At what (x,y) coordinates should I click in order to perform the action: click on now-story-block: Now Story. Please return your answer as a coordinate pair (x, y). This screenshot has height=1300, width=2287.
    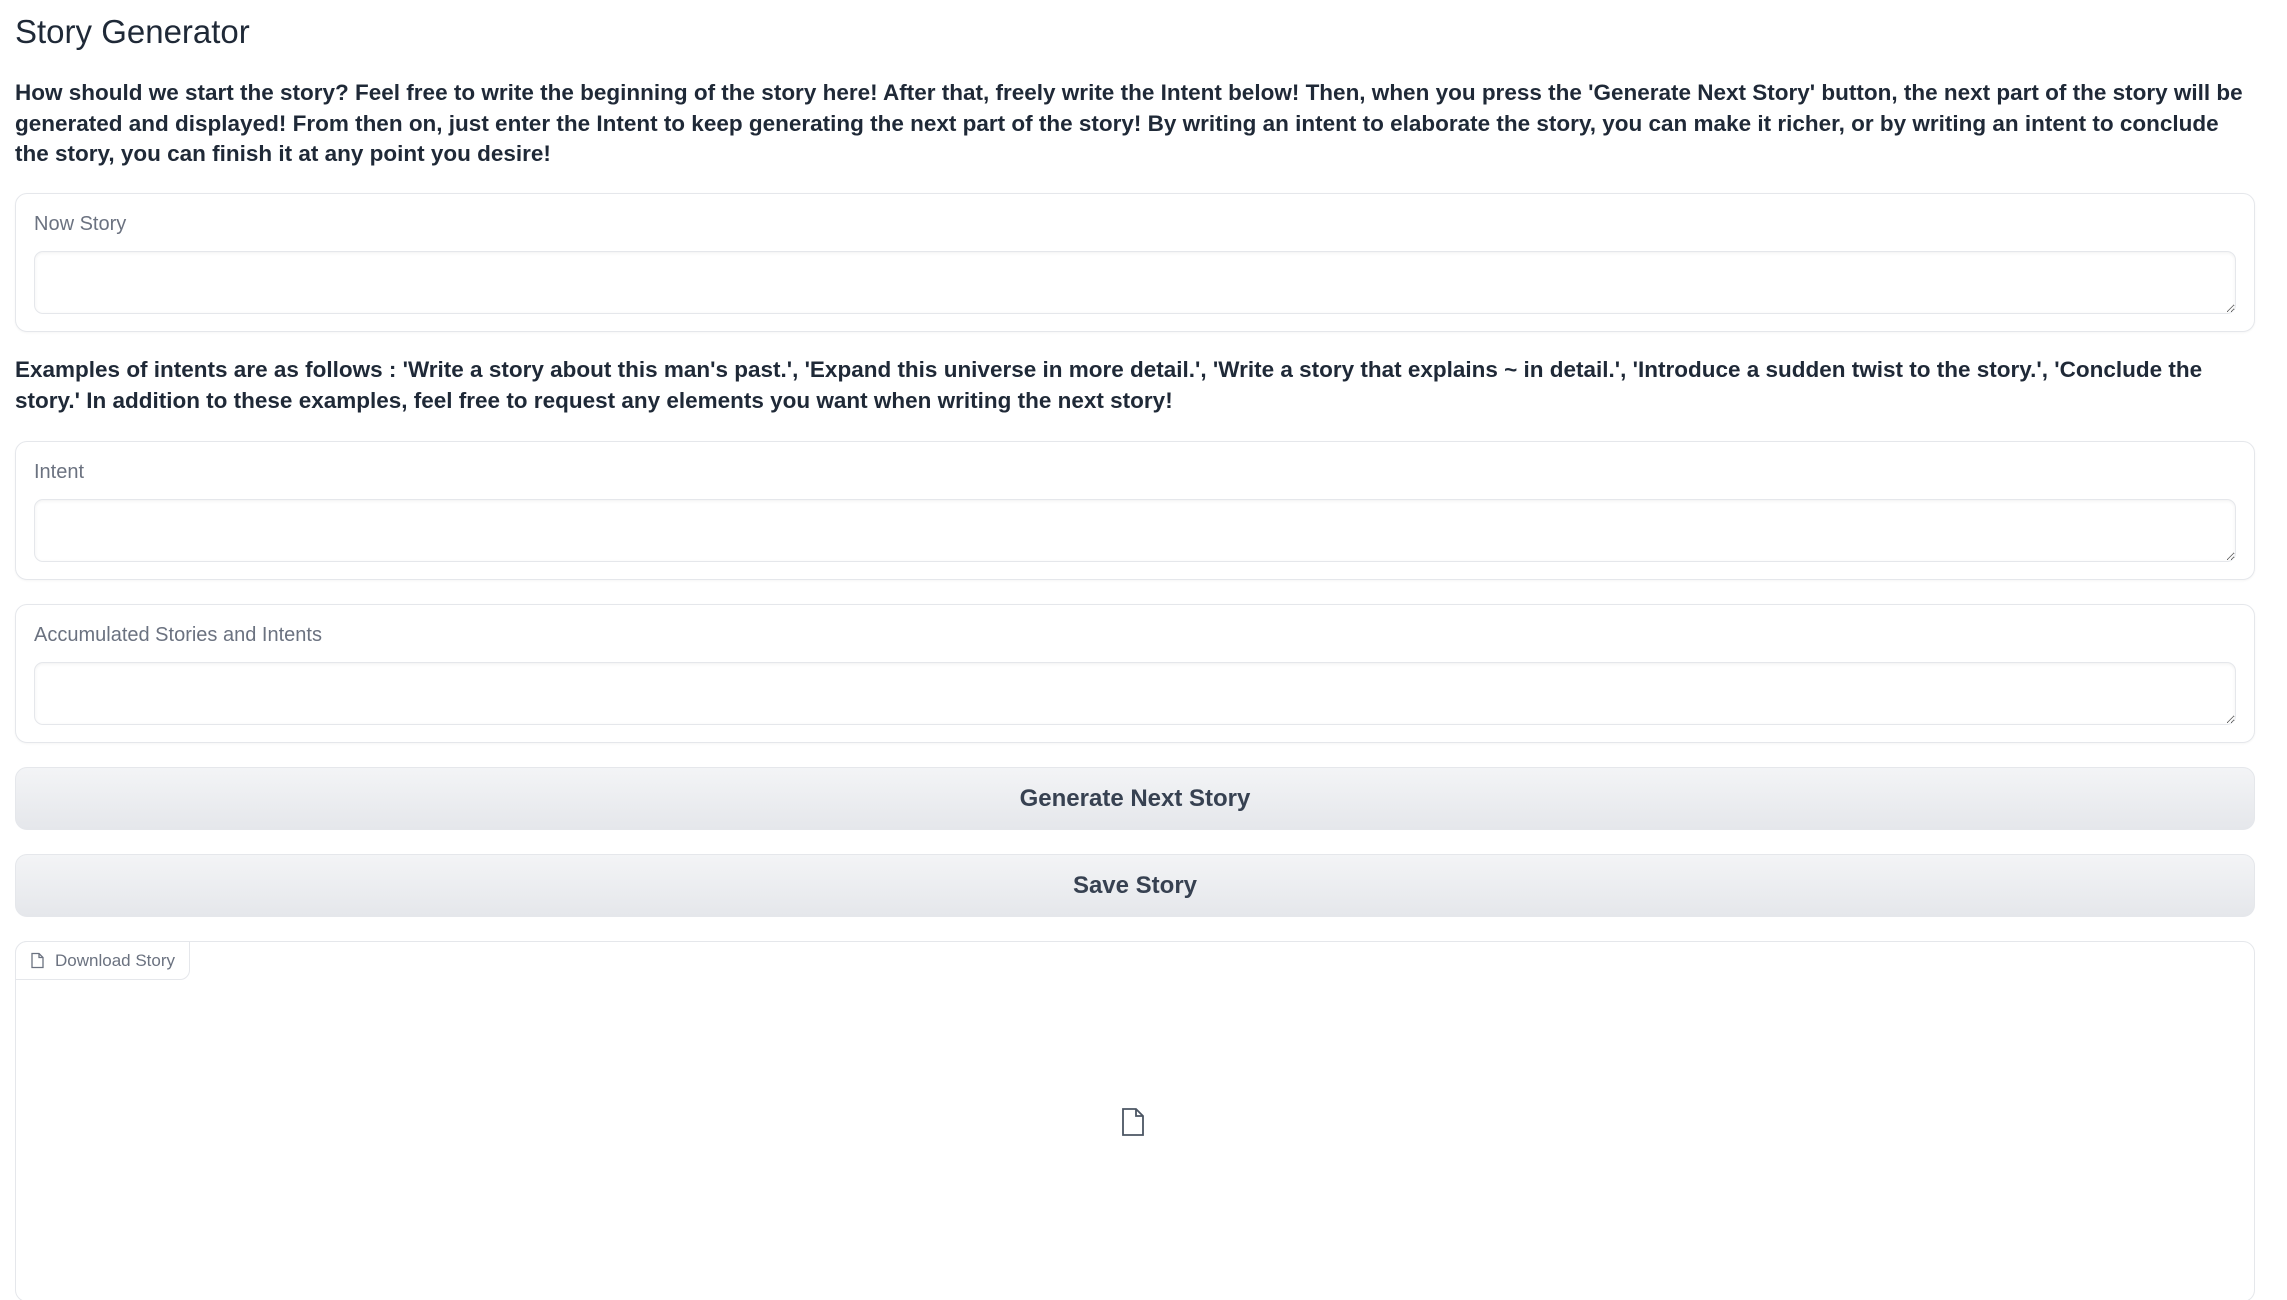
    Looking at the image, I should click on (1135, 262).